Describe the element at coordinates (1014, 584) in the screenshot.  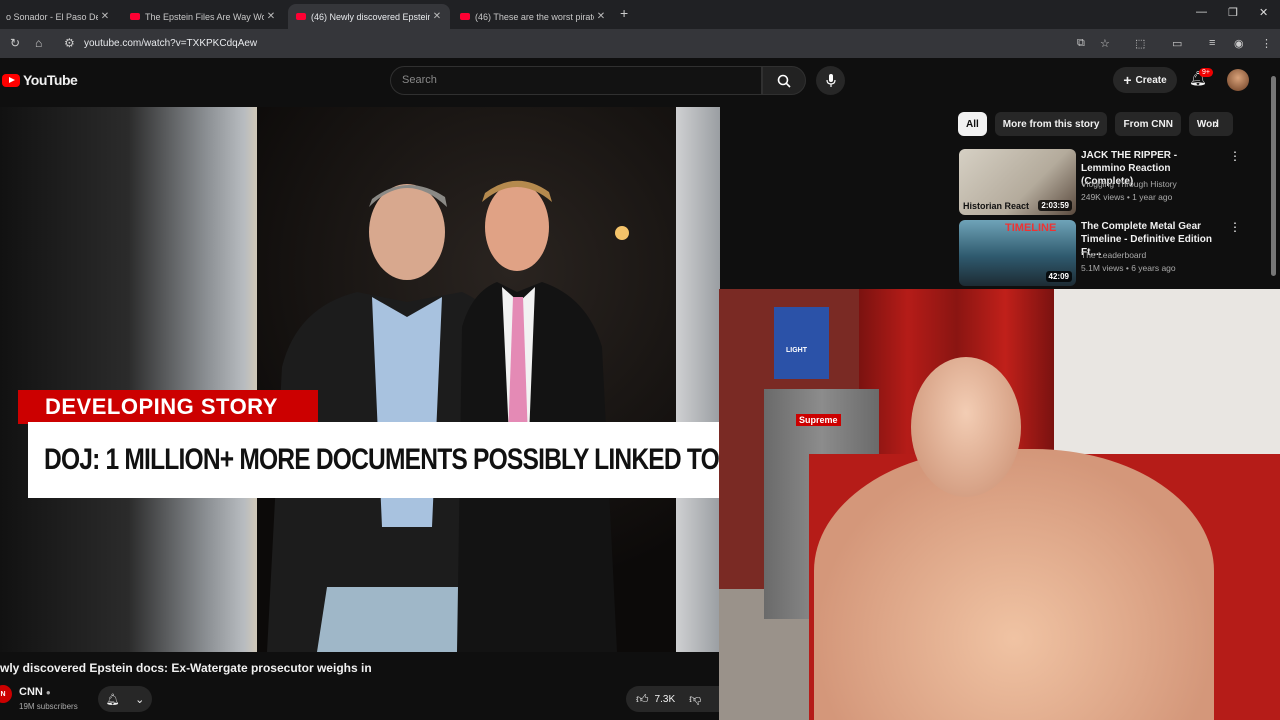
I see `cam-person-body` at that location.